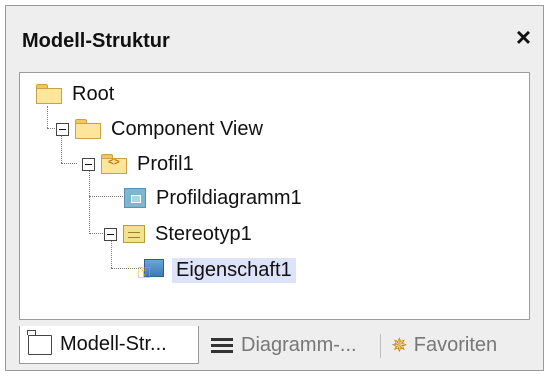 This screenshot has height=377, width=549. Describe the element at coordinates (399, 345) in the screenshot. I see `favorites-icon: ✵` at that location.